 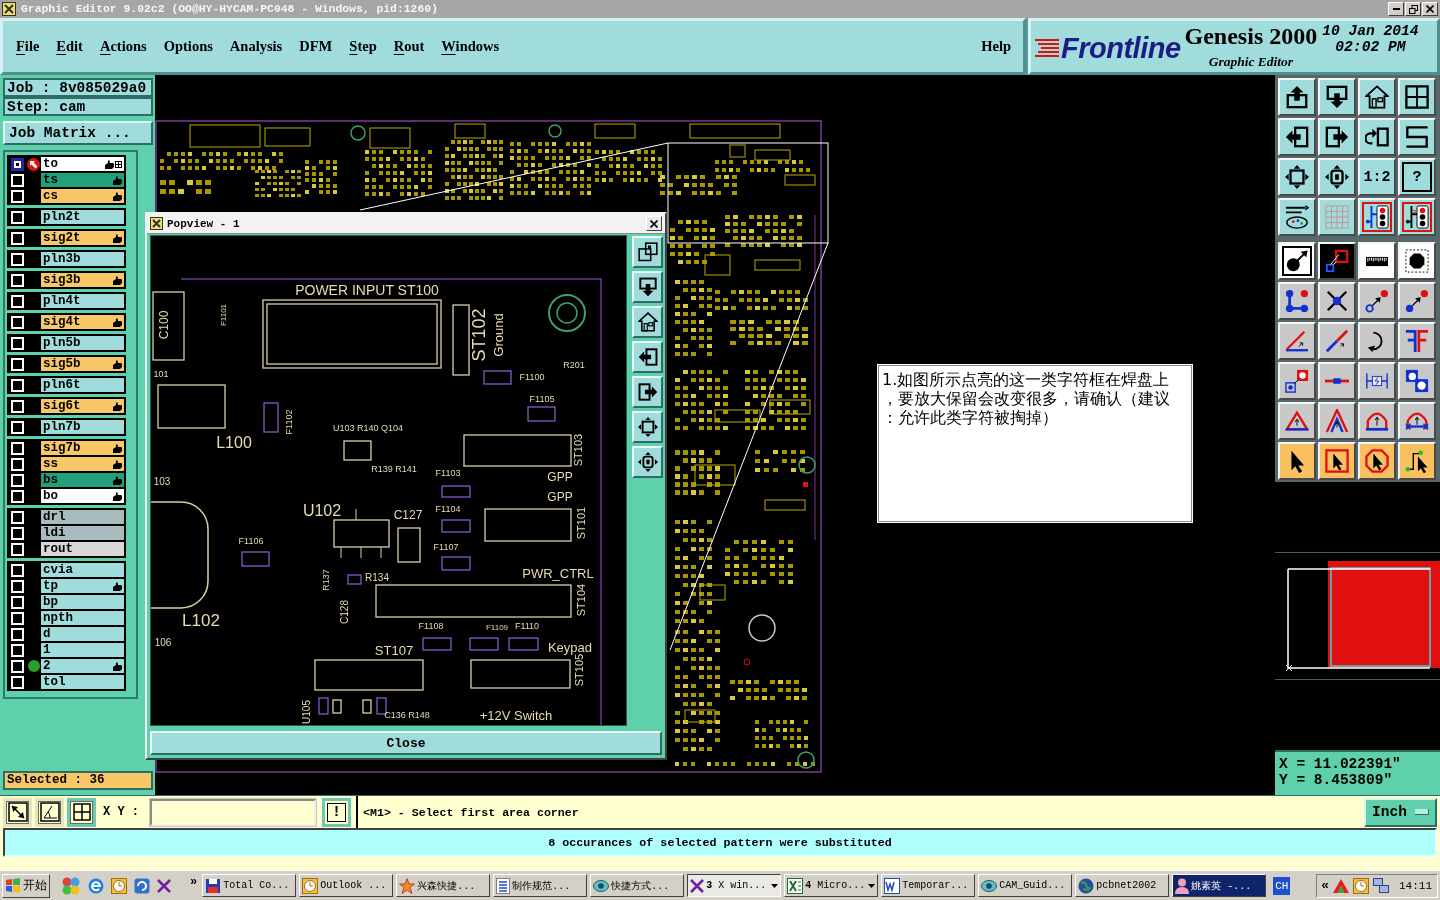 What do you see at coordinates (82, 586) in the screenshot?
I see `layer-button: tp` at bounding box center [82, 586].